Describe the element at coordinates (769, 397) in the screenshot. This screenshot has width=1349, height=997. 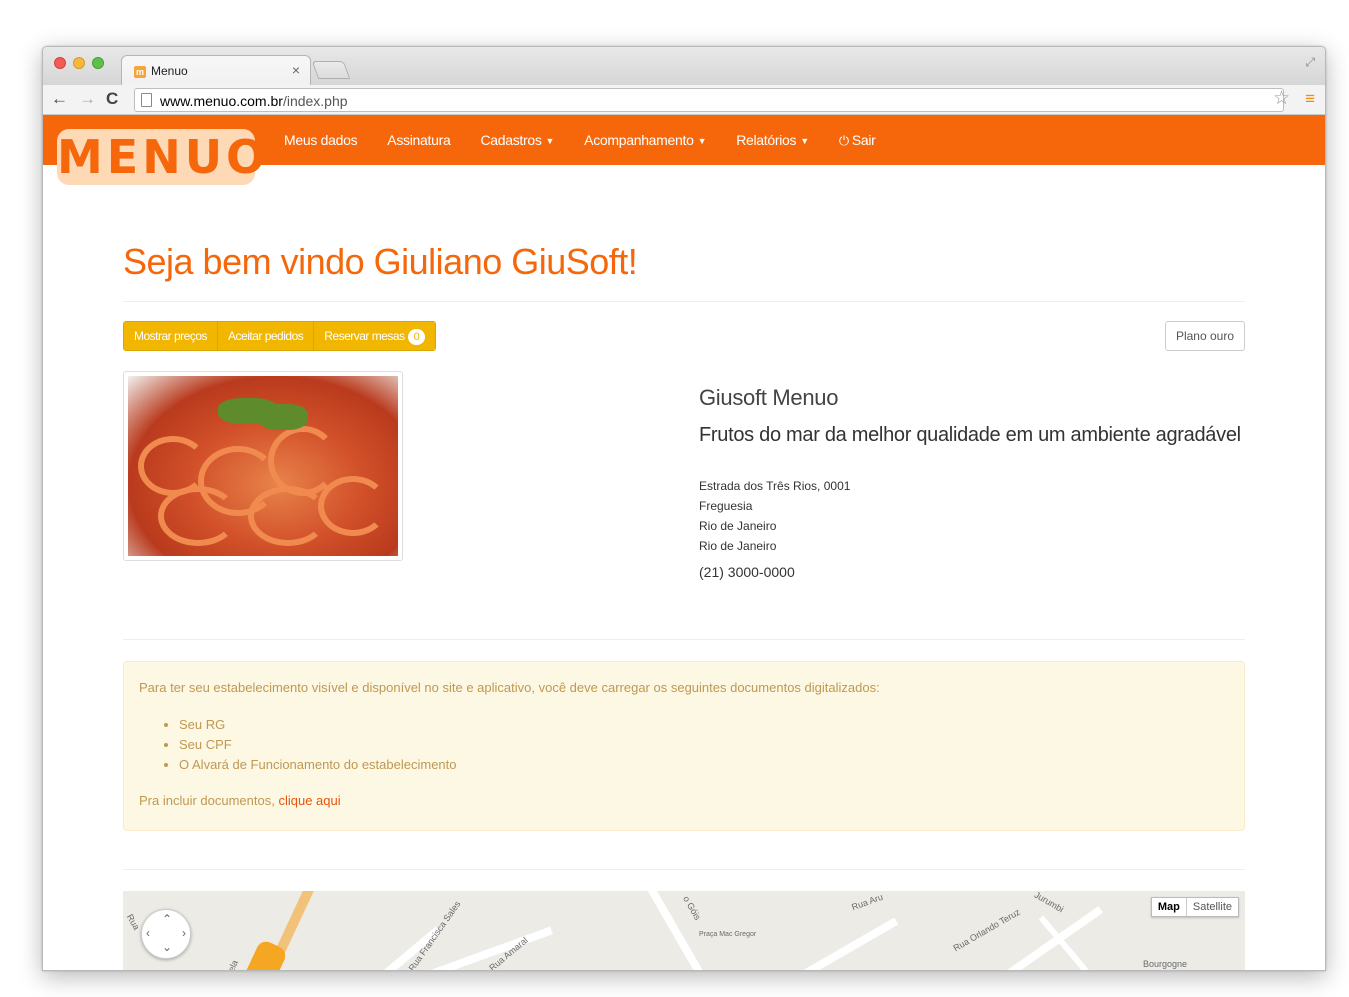
I see `business-name: Giusoft Menuo` at that location.